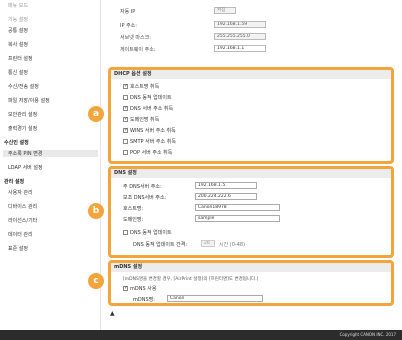 This screenshot has height=340, width=402. What do you see at coordinates (22, 206) in the screenshot?
I see `sidebar-item: 디바이스 관리` at bounding box center [22, 206].